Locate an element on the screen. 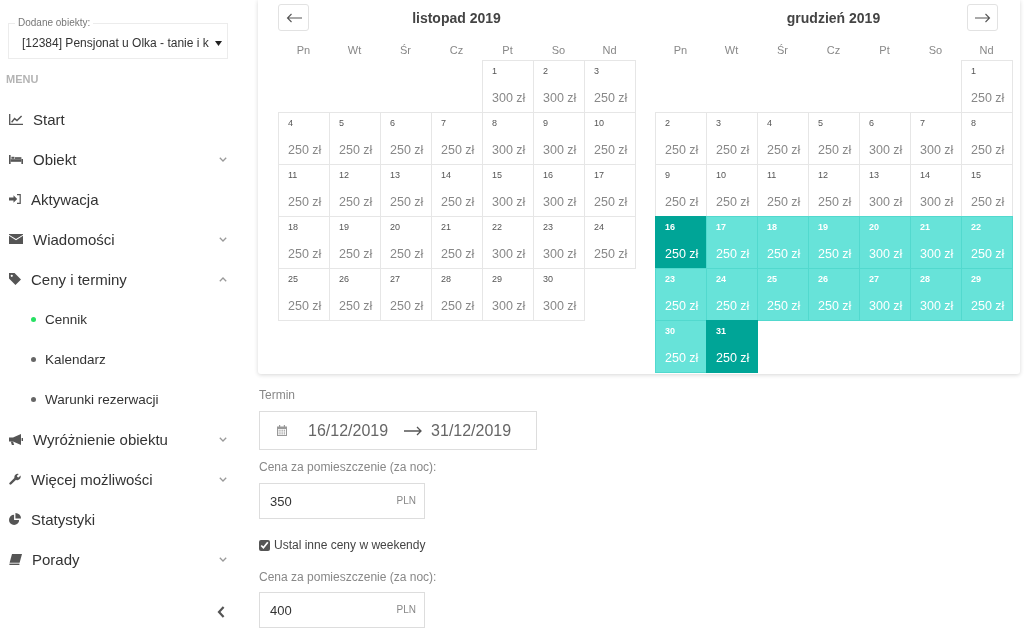 This screenshot has width=1024, height=629. menu-item: Wiadomości is located at coordinates (118, 239).